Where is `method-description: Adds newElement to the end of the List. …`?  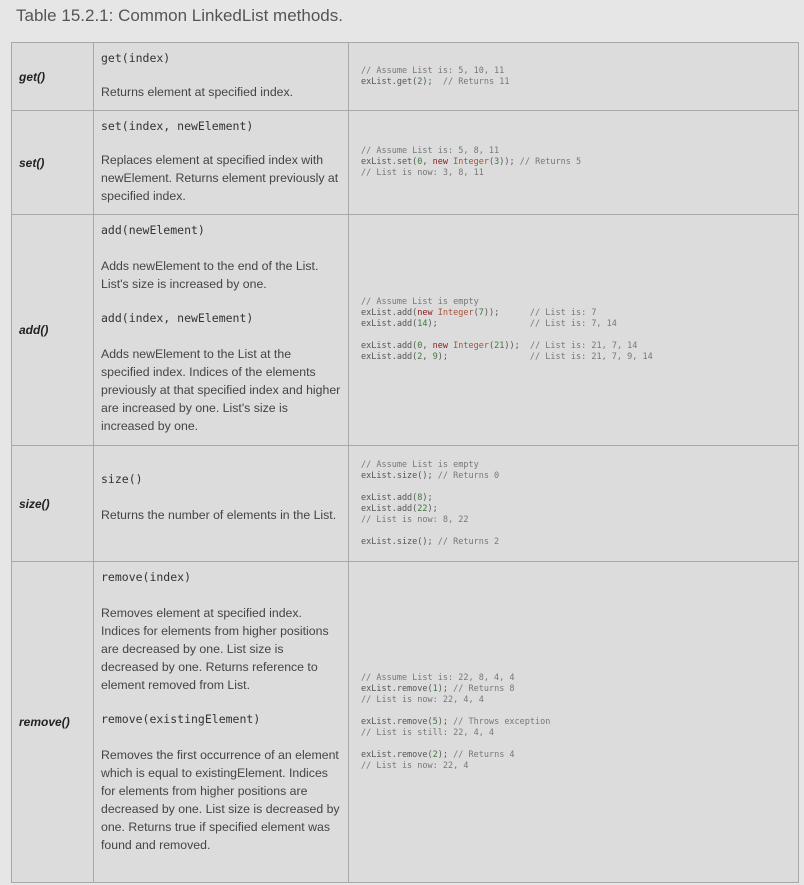 method-description: Adds newElement to the end of the List. … is located at coordinates (210, 275).